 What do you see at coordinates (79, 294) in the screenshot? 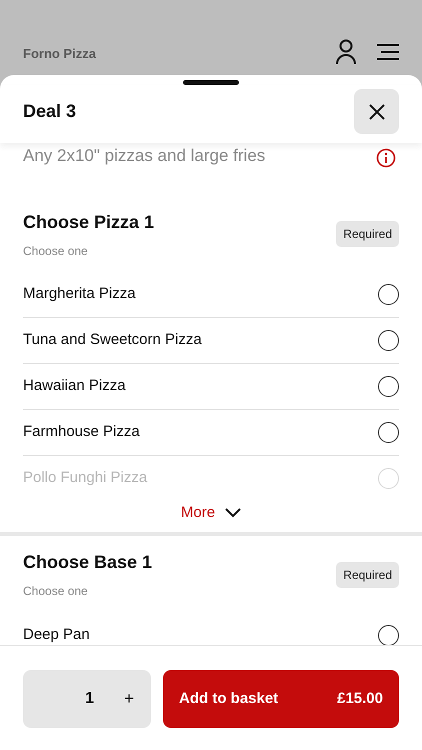
I see `option-label: Margherita Pizza` at bounding box center [79, 294].